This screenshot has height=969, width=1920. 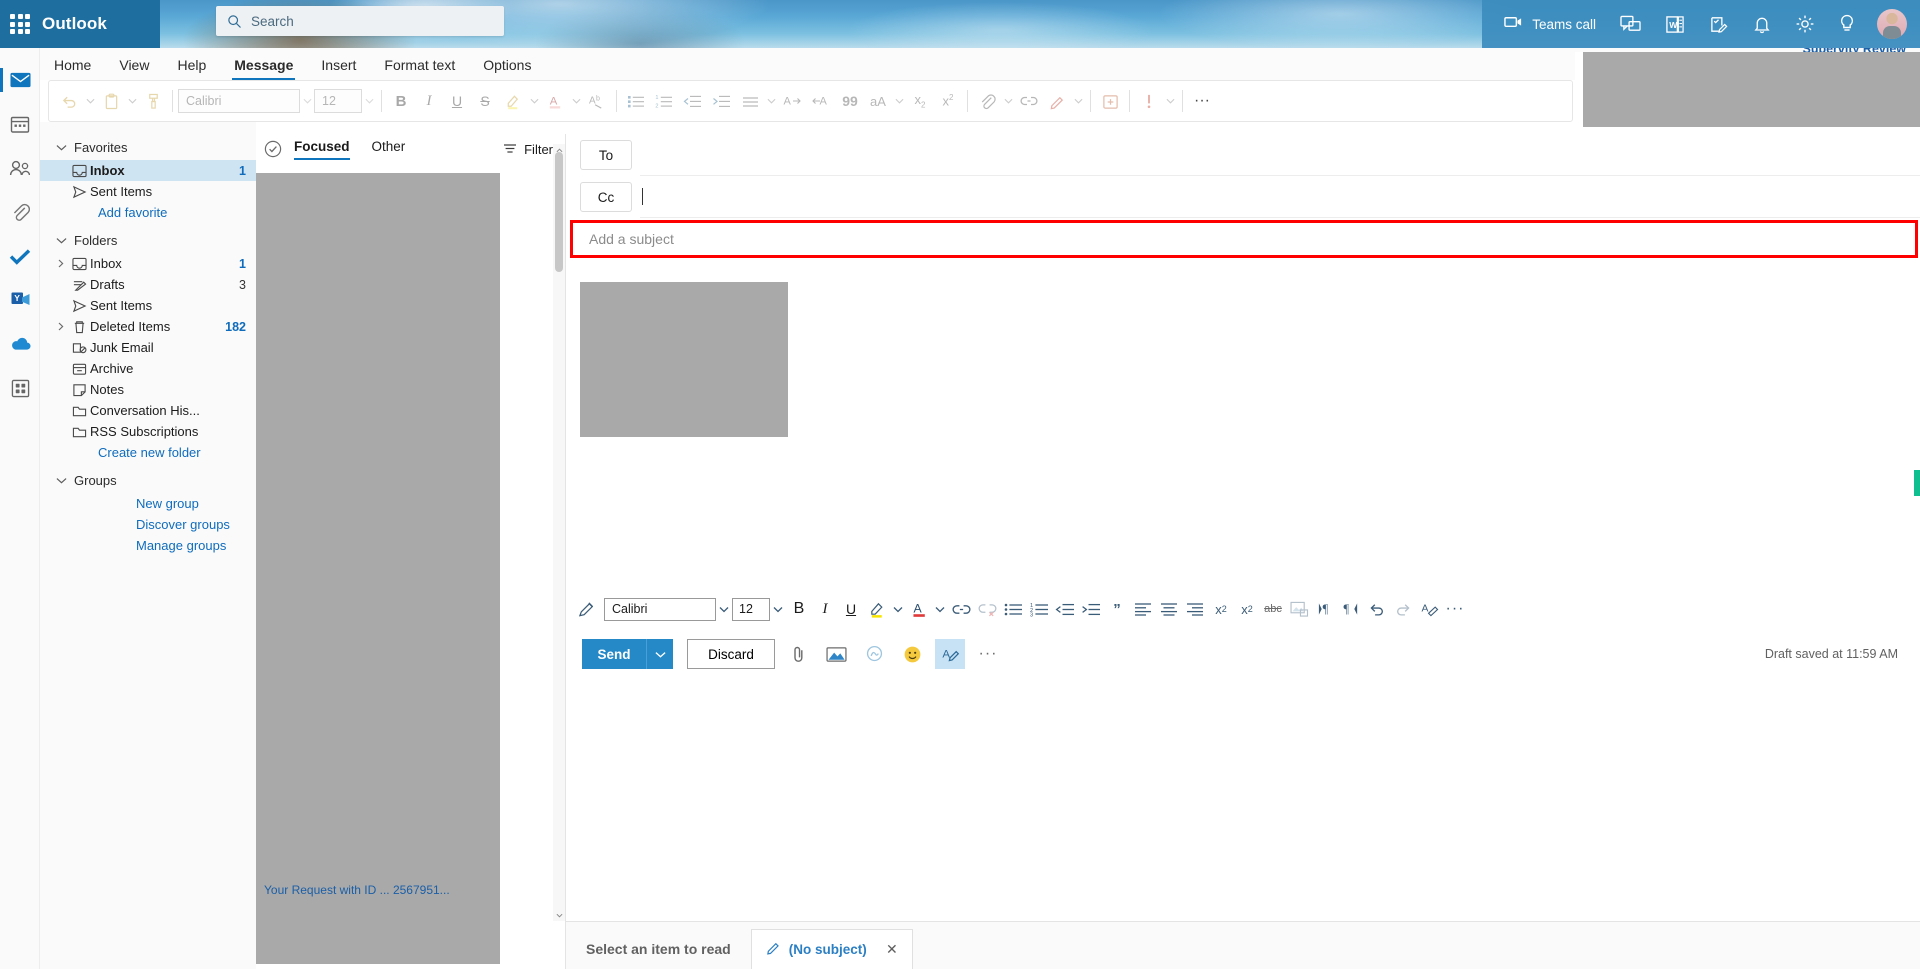 I want to click on rail-item-more-apps, so click(x=20, y=388).